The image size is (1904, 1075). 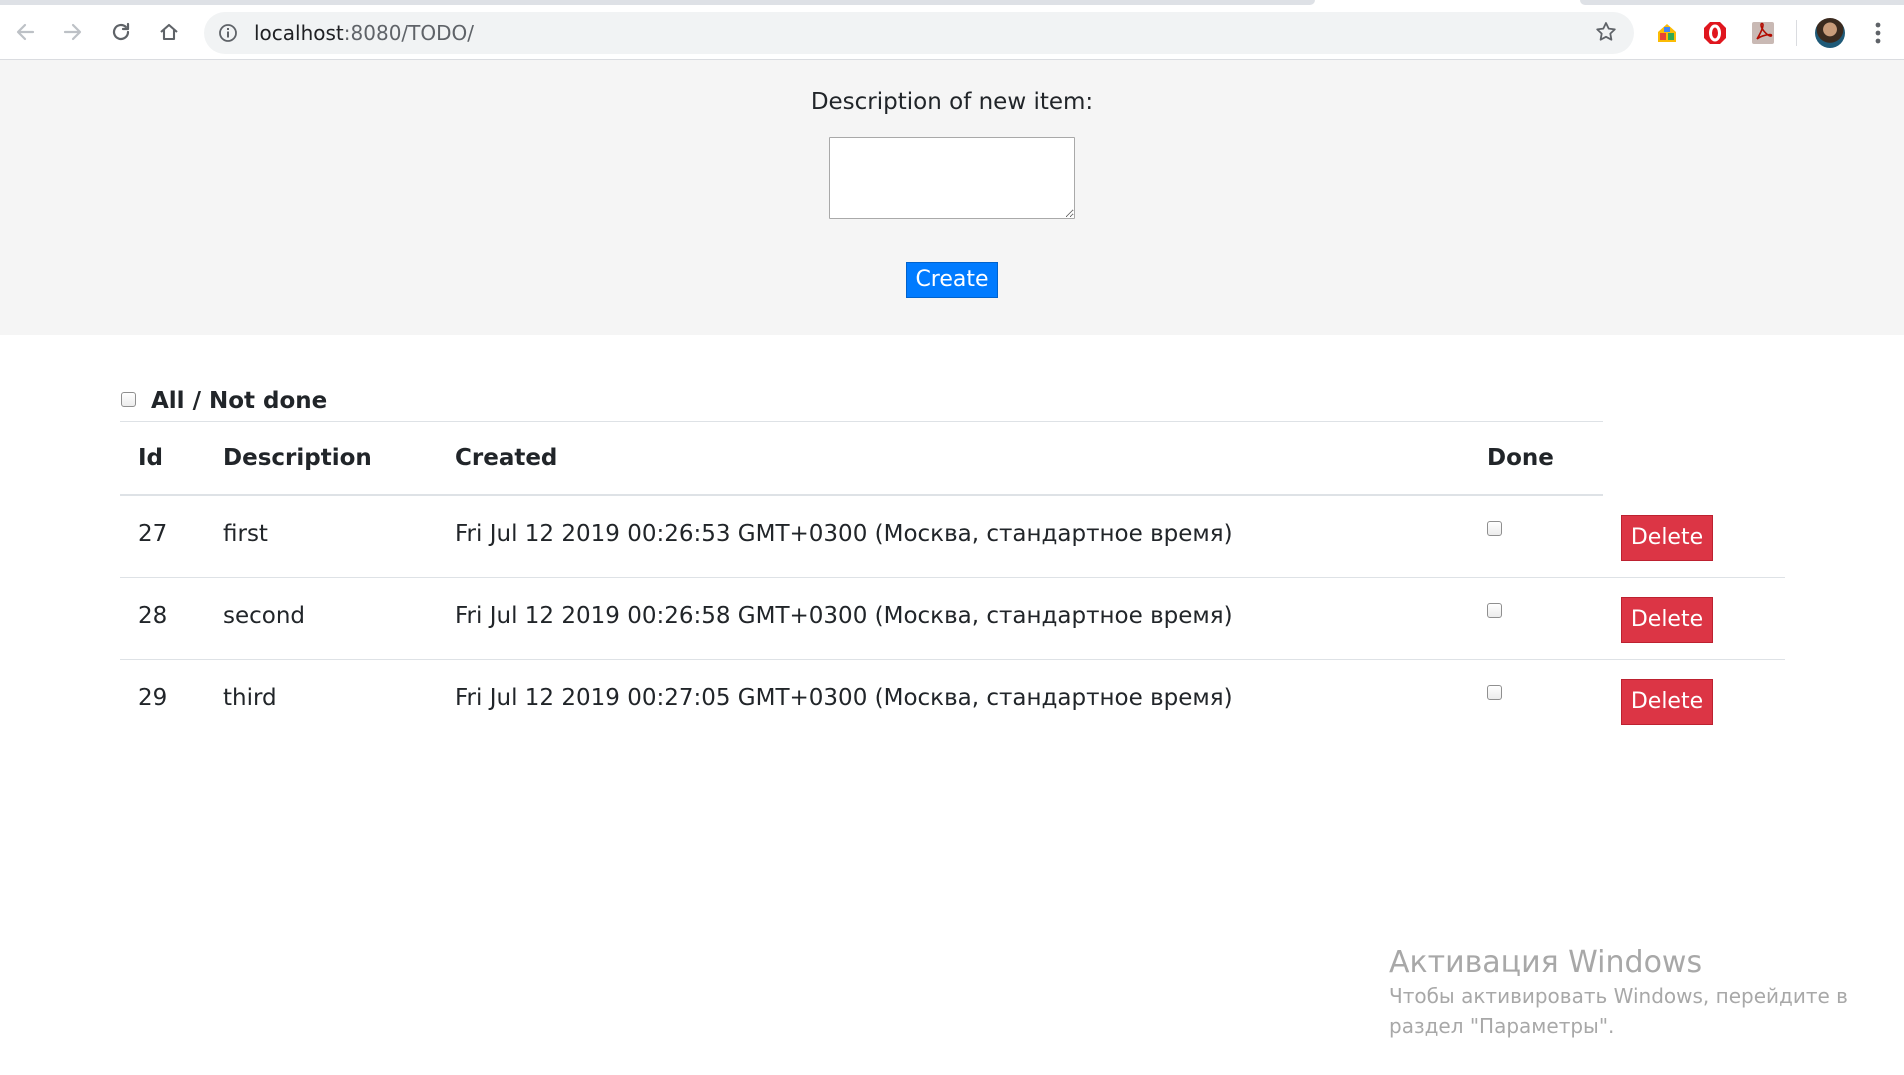 I want to click on watermark-line-2: раздел "Параметры"., so click(x=1502, y=1026).